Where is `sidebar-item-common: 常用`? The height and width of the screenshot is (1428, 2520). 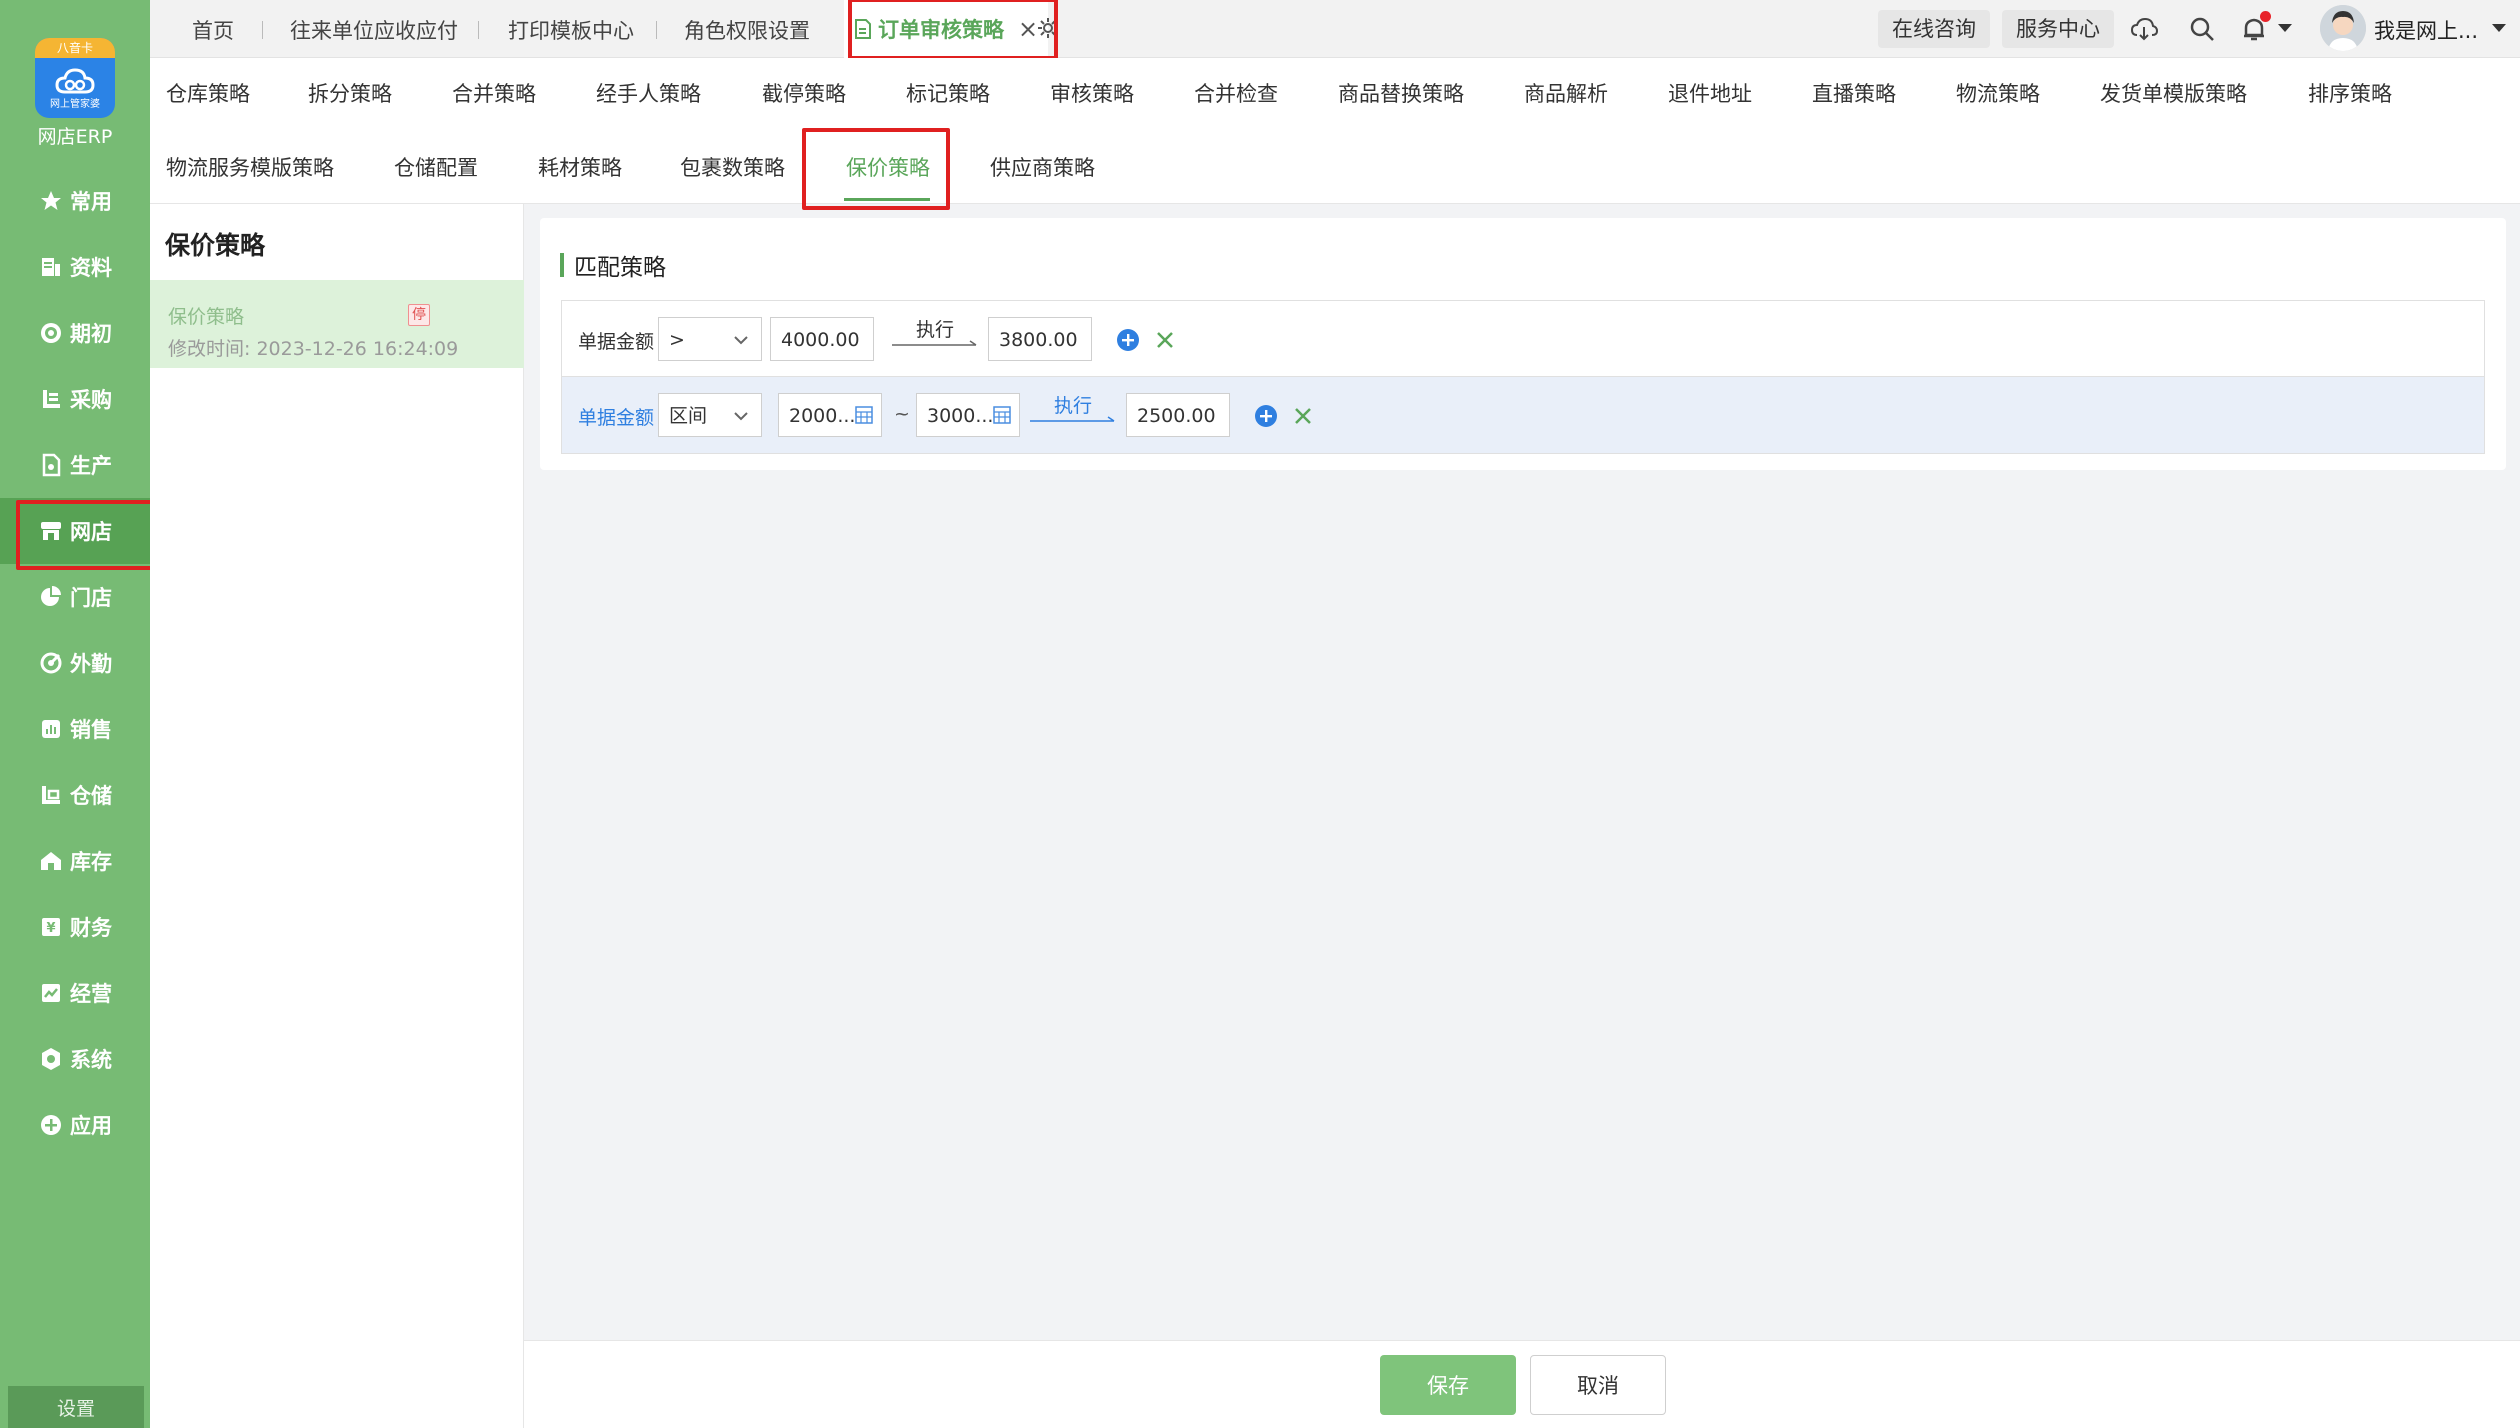
sidebar-item-common: 常用 is located at coordinates (75, 201).